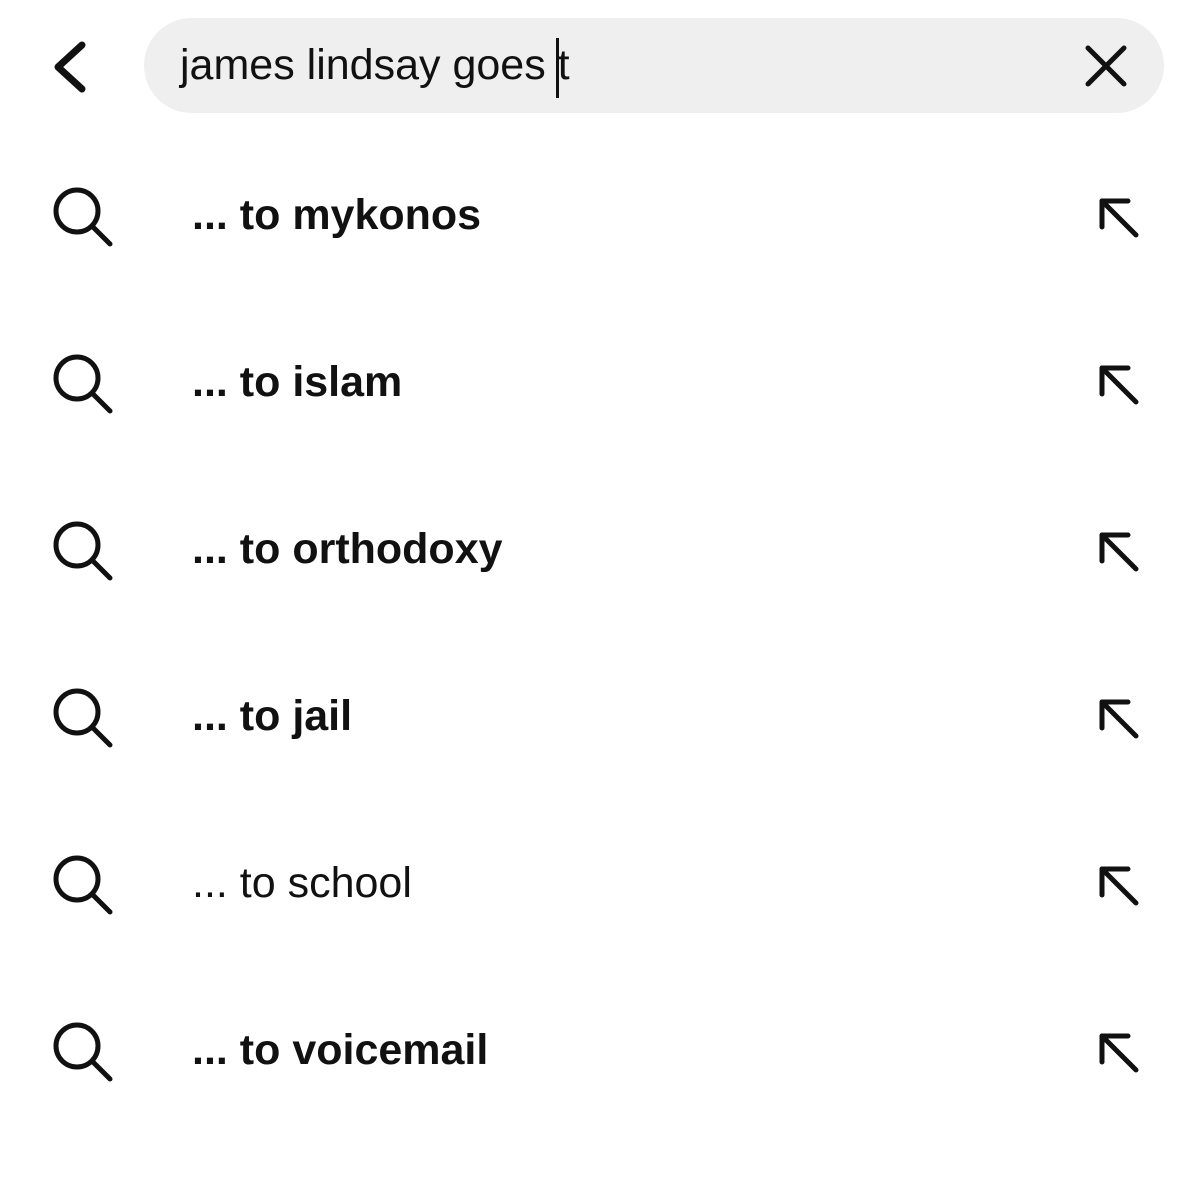 Image resolution: width=1200 pixels, height=1185 pixels. Describe the element at coordinates (600, 549) in the screenshot. I see `suggestion-item: ... to orthodoxy` at that location.